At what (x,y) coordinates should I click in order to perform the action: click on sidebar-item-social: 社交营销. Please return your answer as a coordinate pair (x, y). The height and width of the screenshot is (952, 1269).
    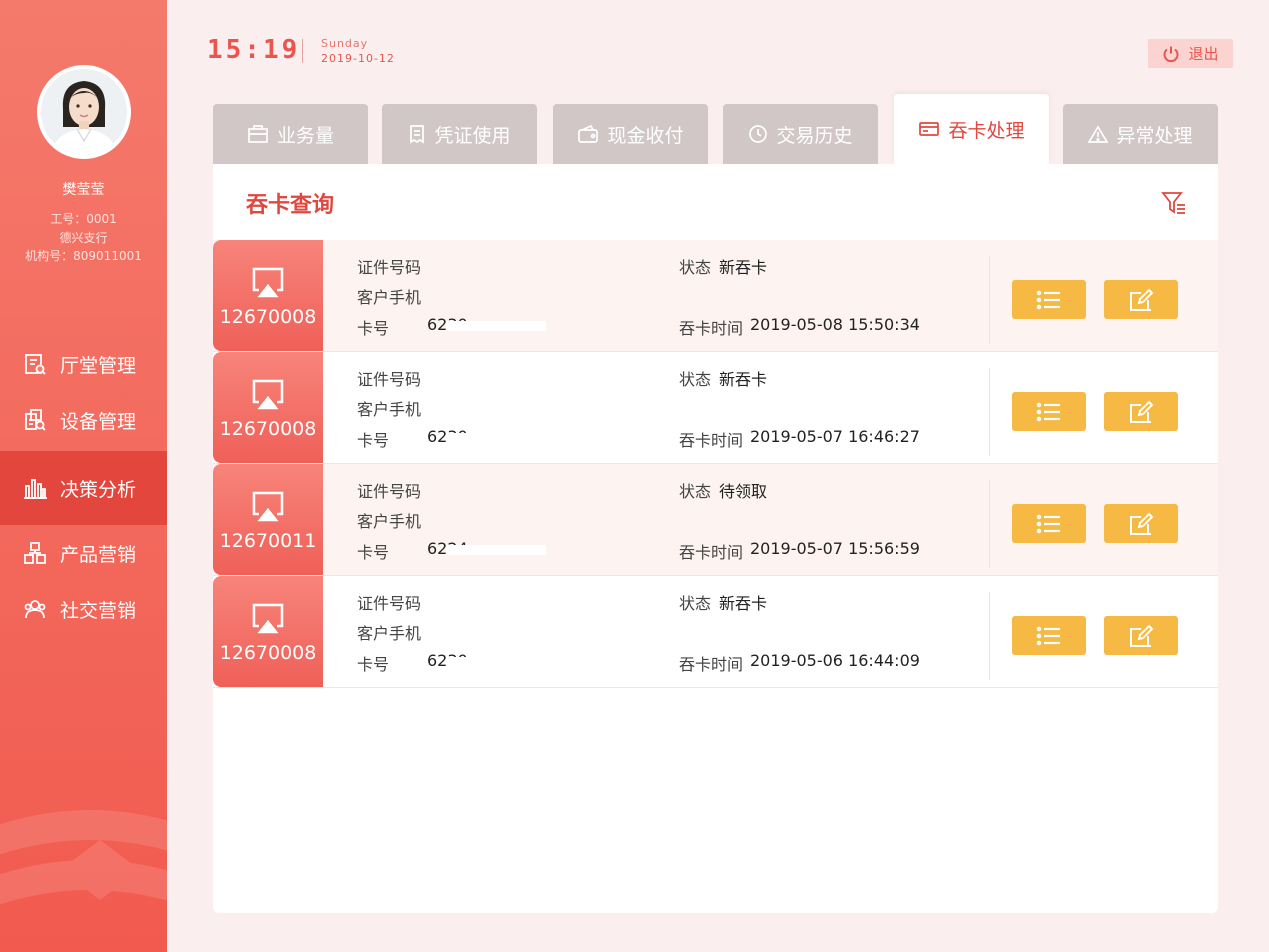
    Looking at the image, I should click on (83, 609).